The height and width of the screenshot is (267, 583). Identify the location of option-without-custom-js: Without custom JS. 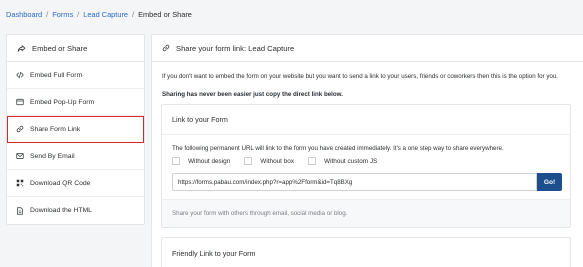
(342, 161).